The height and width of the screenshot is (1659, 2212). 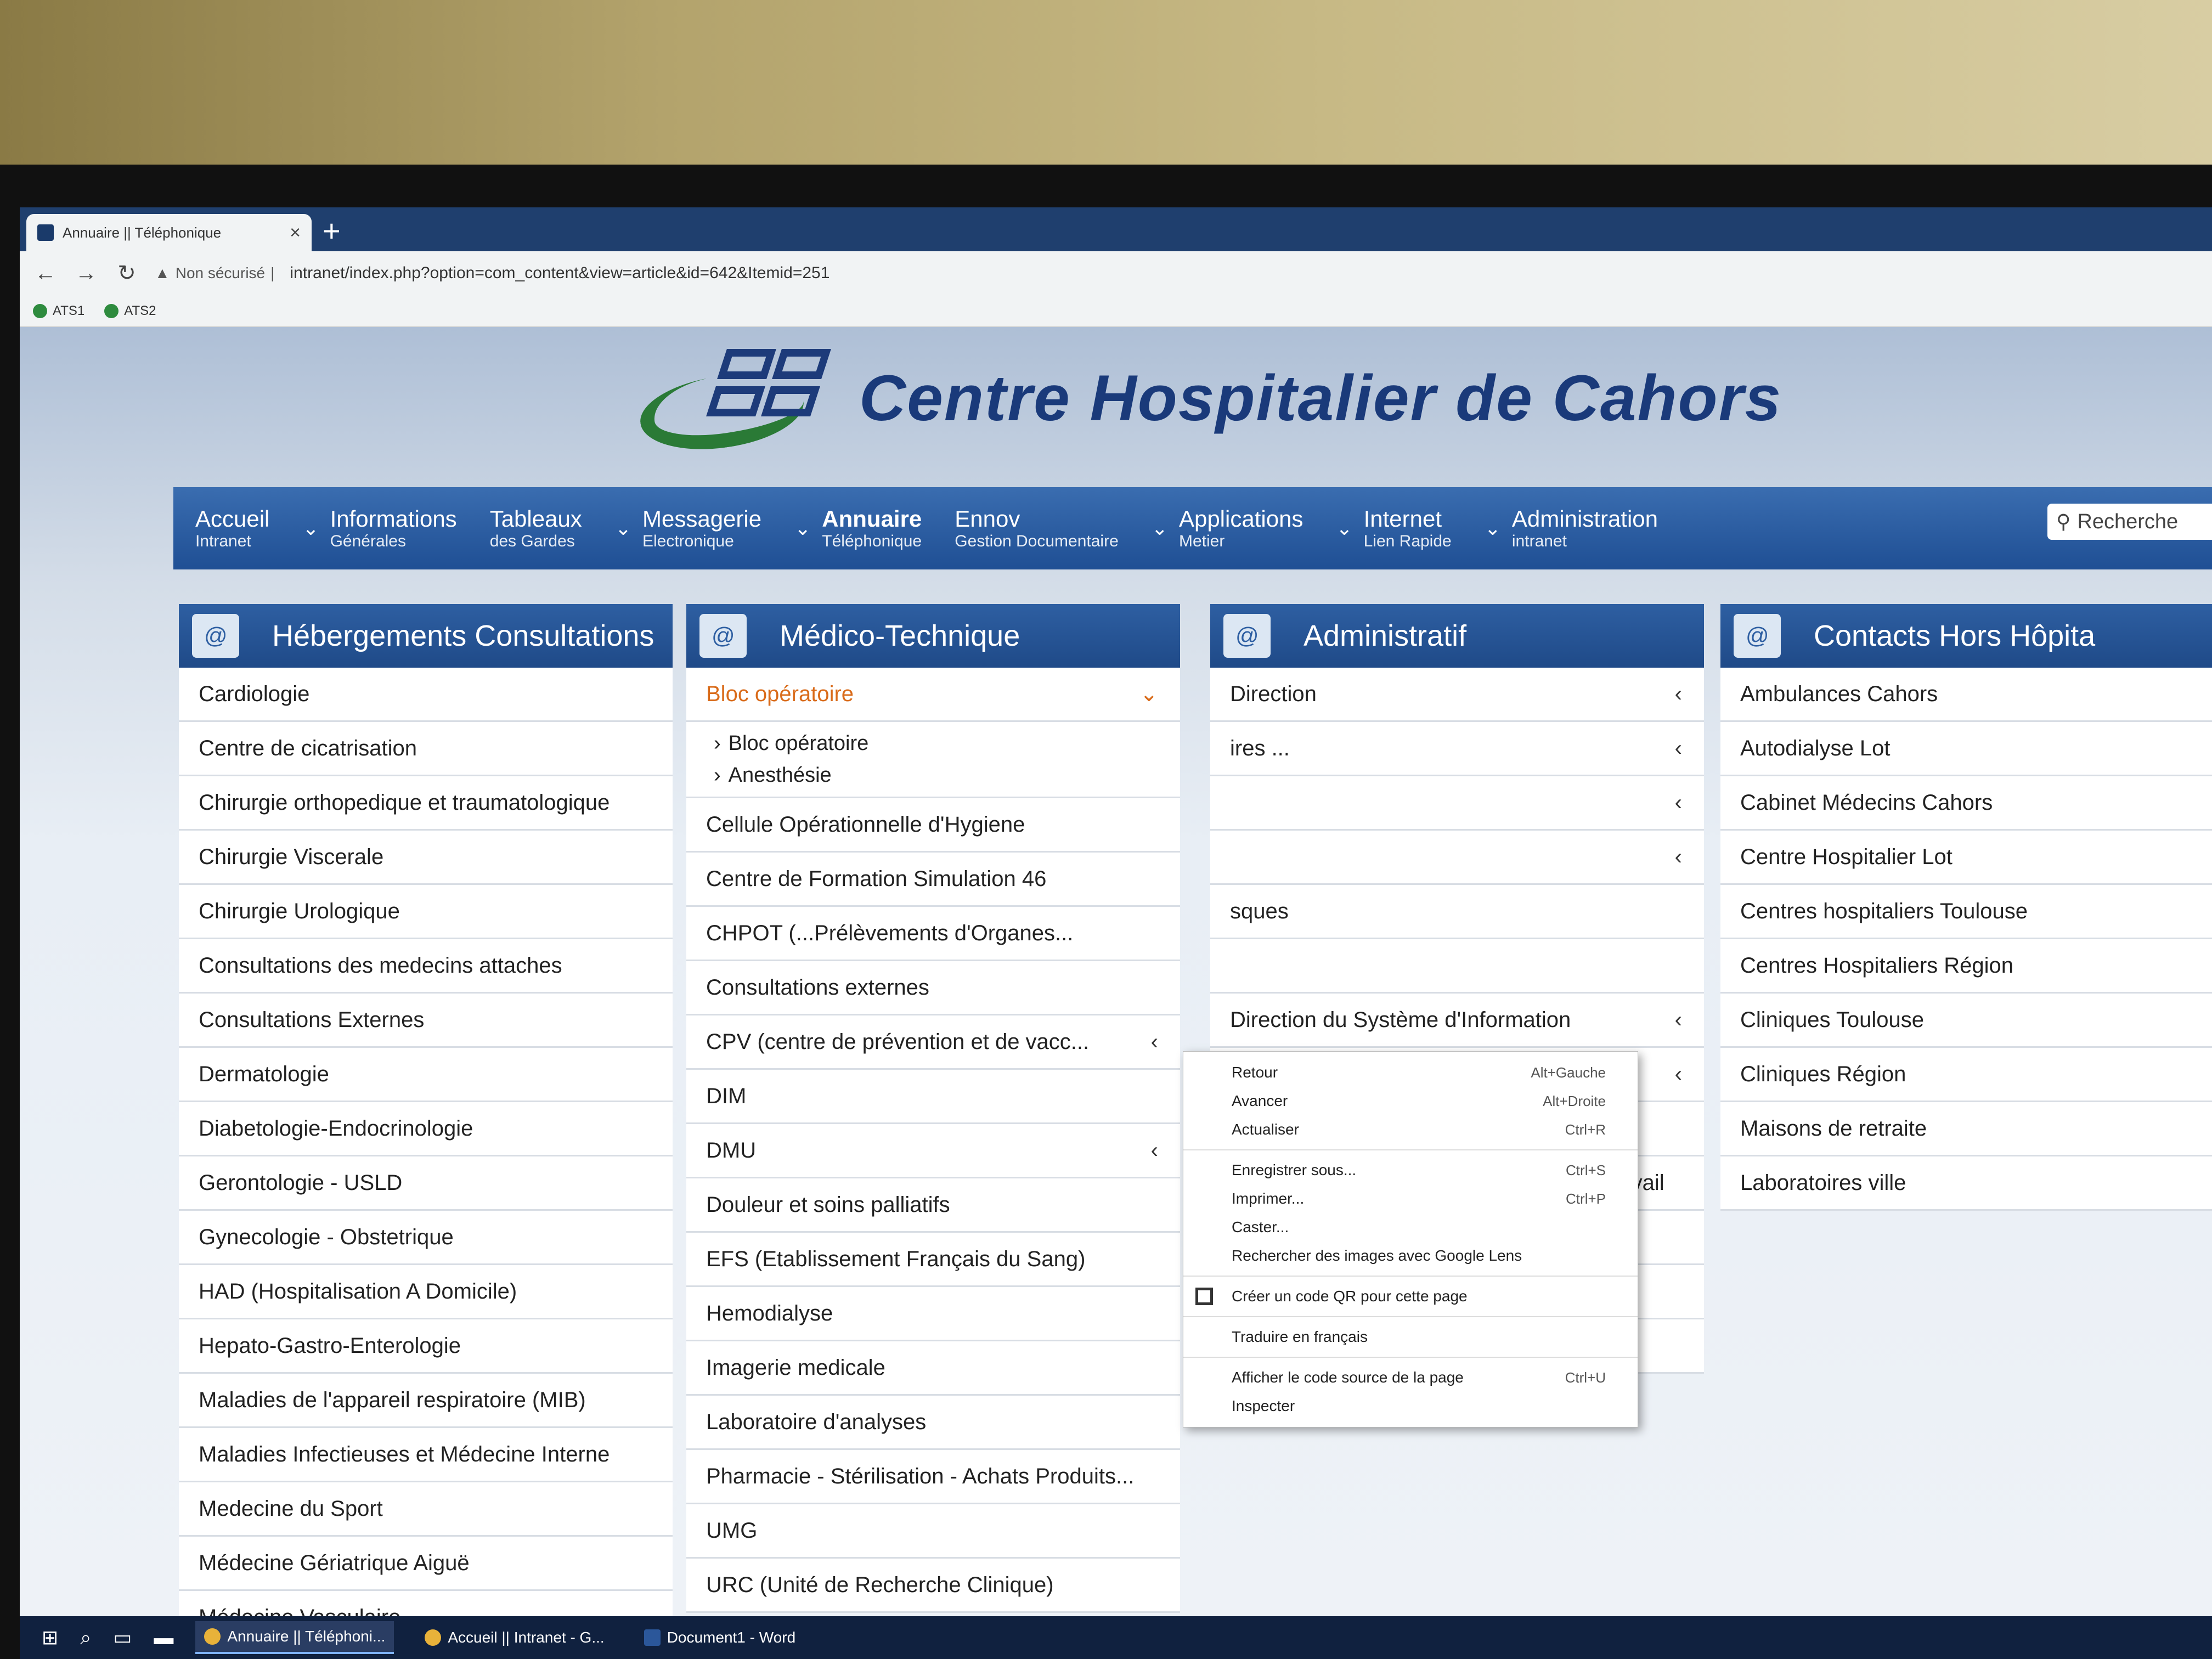 I want to click on list-item-open: Bloc opératoire ⌄, so click(x=933, y=695).